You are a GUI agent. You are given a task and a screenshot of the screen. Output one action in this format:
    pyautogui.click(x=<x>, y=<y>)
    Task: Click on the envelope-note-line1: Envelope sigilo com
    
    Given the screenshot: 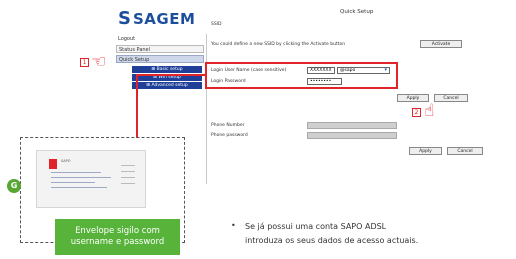 What is the action you would take?
    pyautogui.click(x=117, y=231)
    